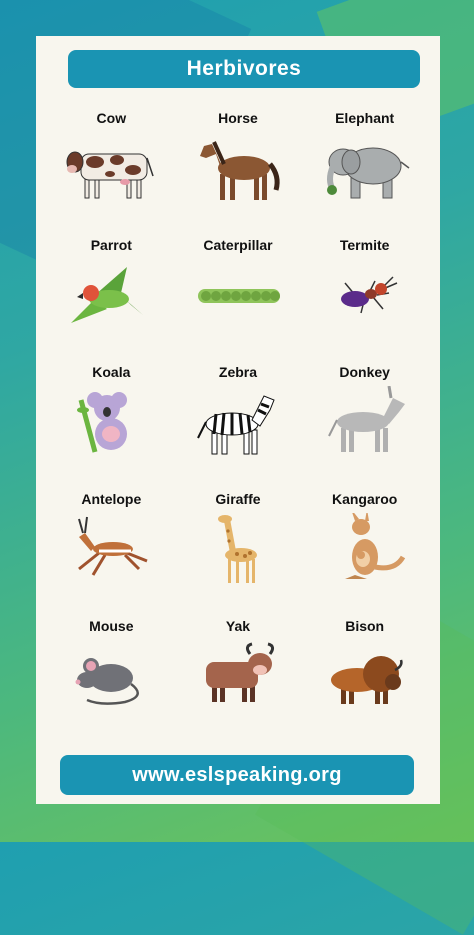 The width and height of the screenshot is (474, 935). I want to click on mouse-icon, so click(107, 681).